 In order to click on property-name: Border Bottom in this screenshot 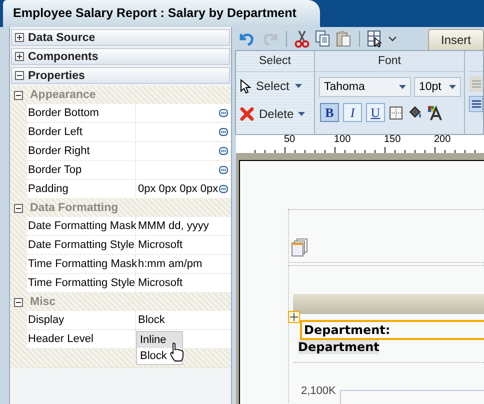, I will do `click(81, 113)`.